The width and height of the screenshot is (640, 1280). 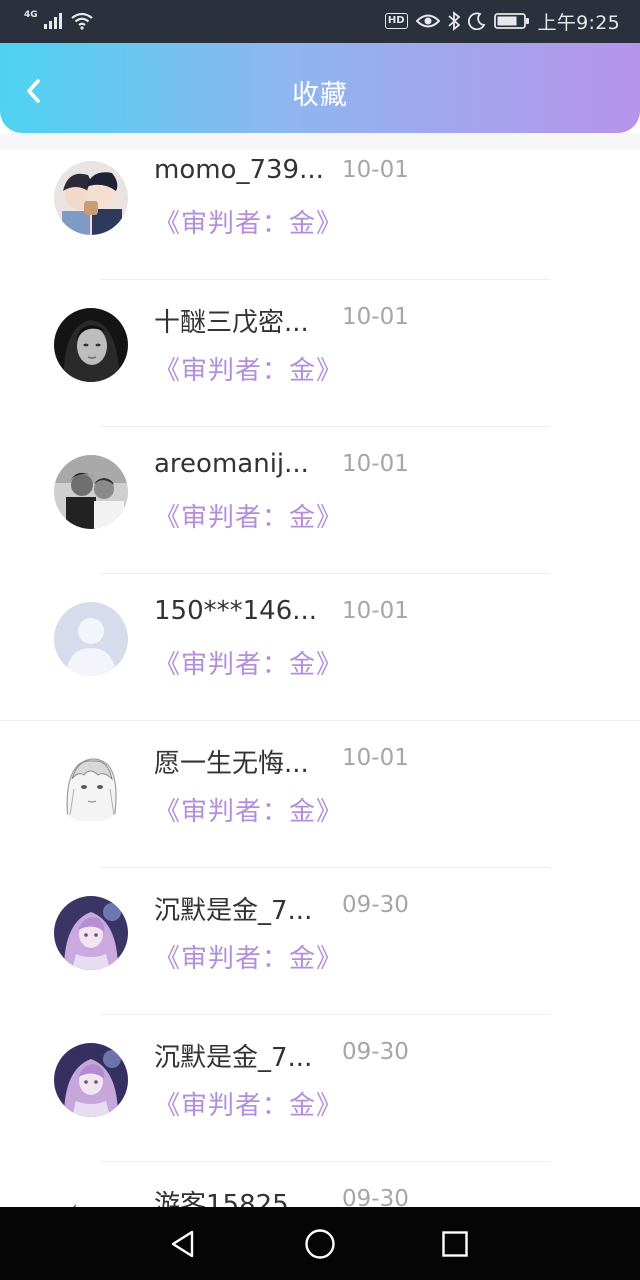 I want to click on list-item: 愿一生无悔... 10-01 《审判者：金》, so click(x=320, y=794).